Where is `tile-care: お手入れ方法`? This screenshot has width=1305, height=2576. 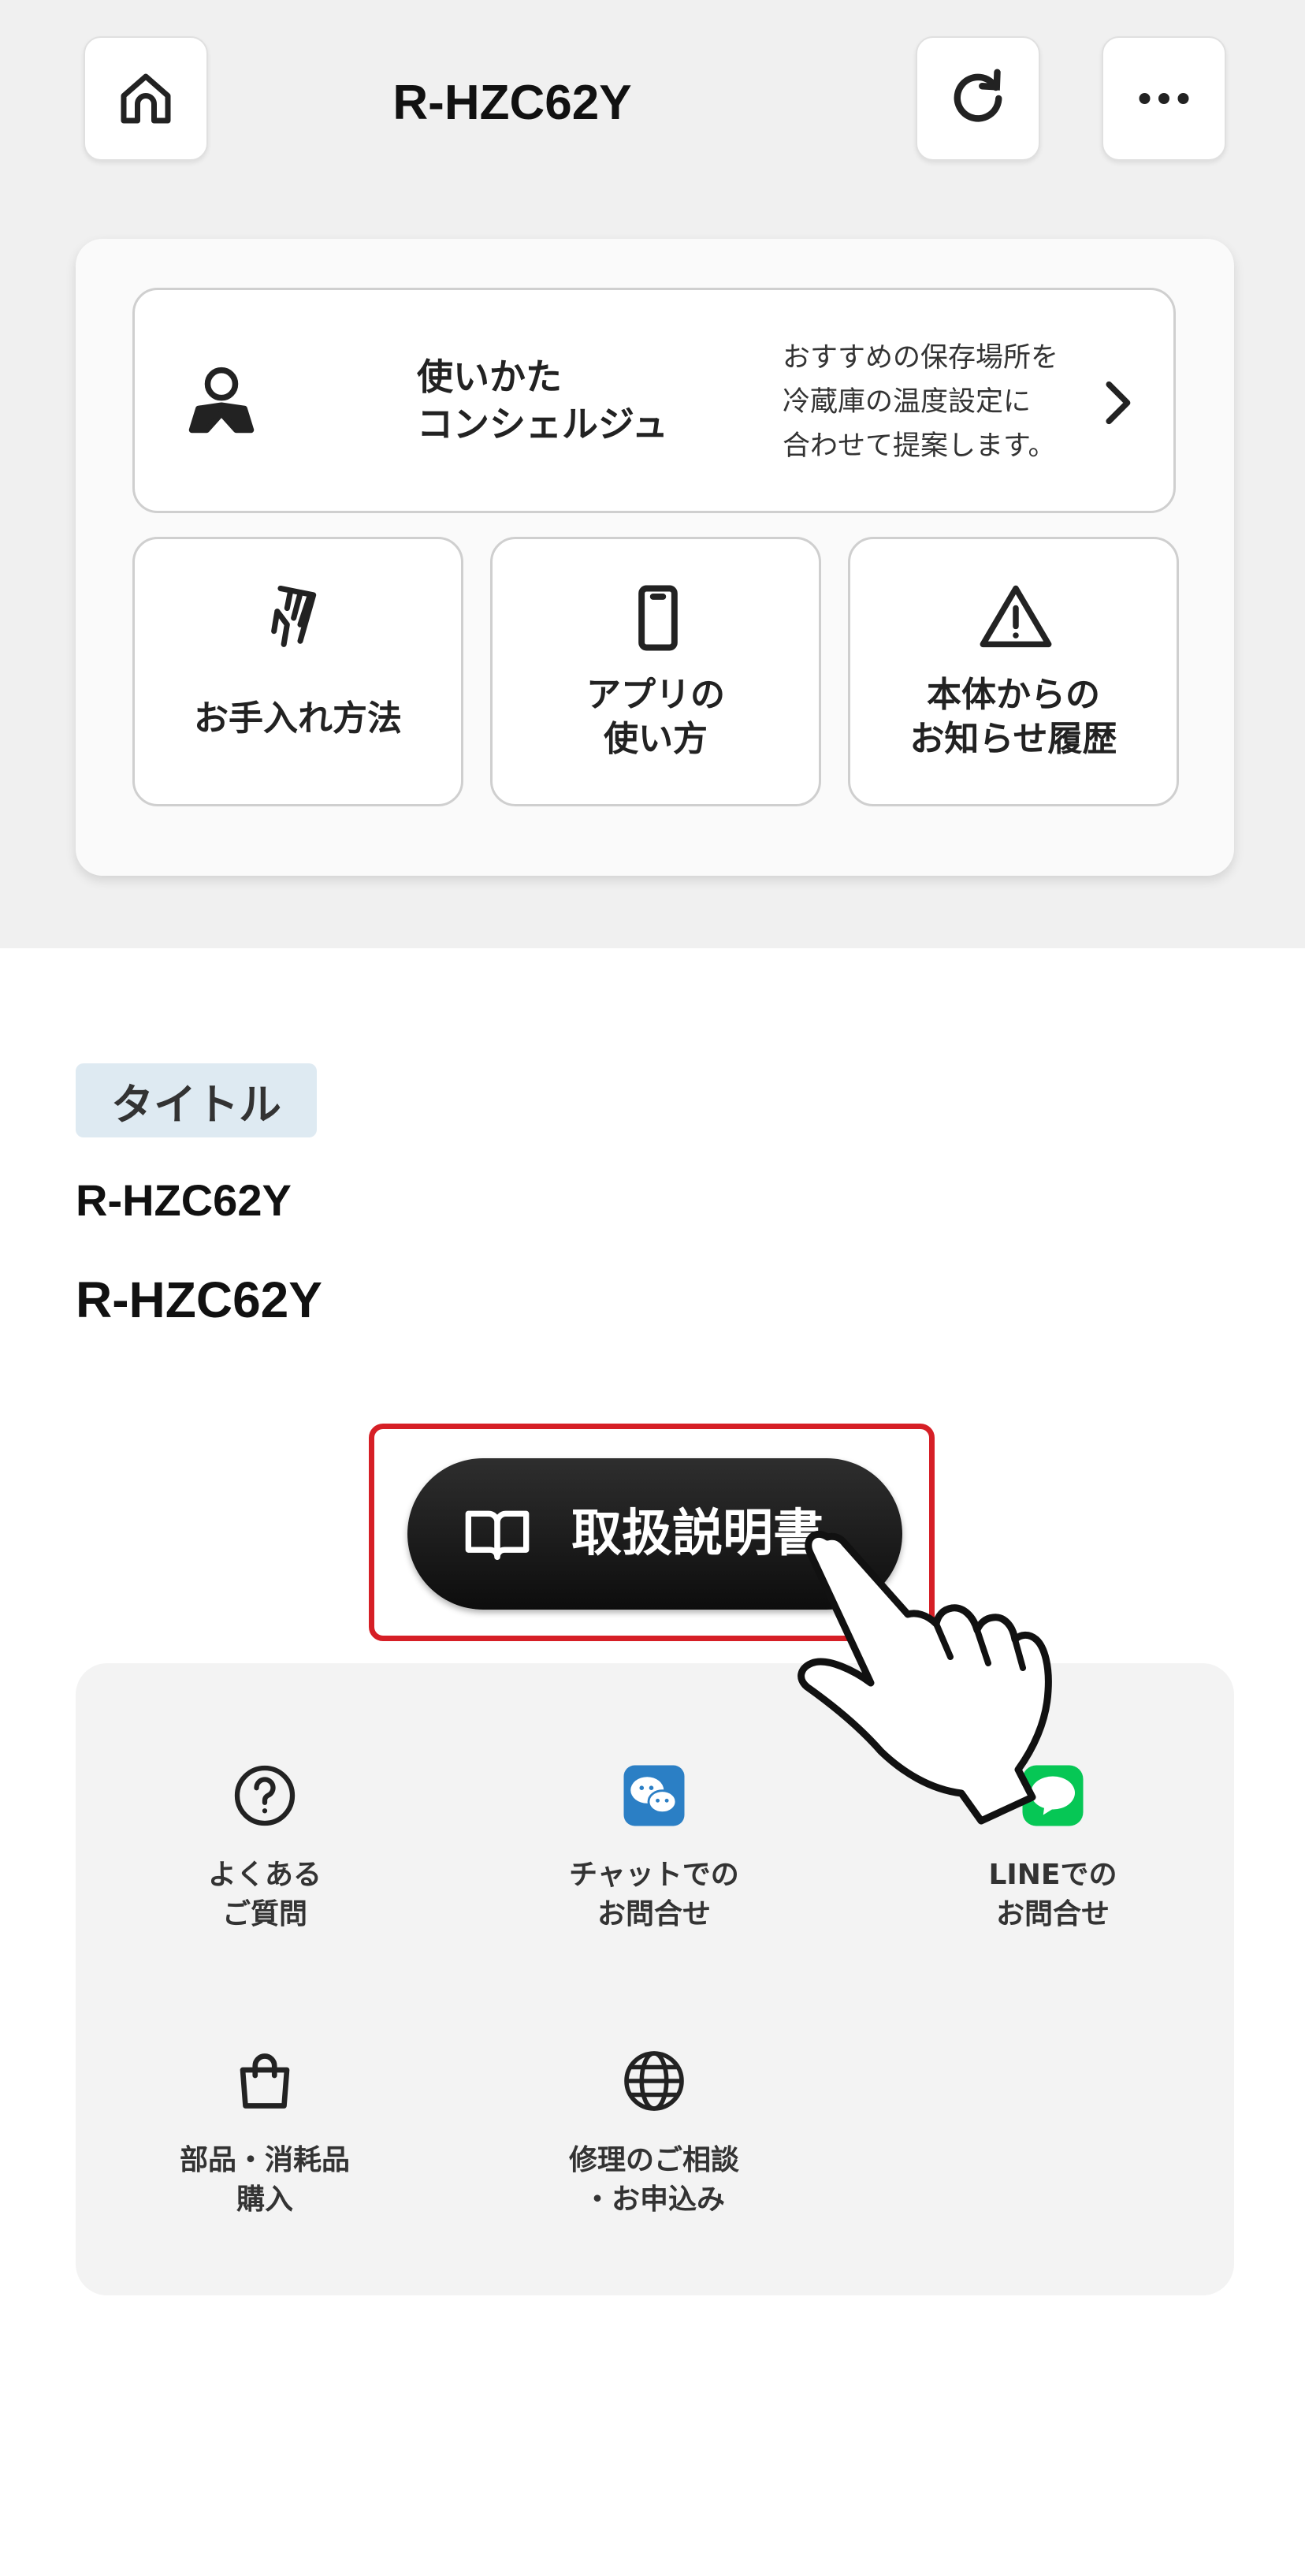
tile-care: お手入れ方法 is located at coordinates (297, 671).